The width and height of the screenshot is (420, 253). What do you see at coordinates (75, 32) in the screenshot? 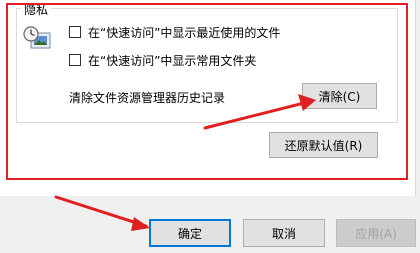
I see `recent-files-checkbox` at bounding box center [75, 32].